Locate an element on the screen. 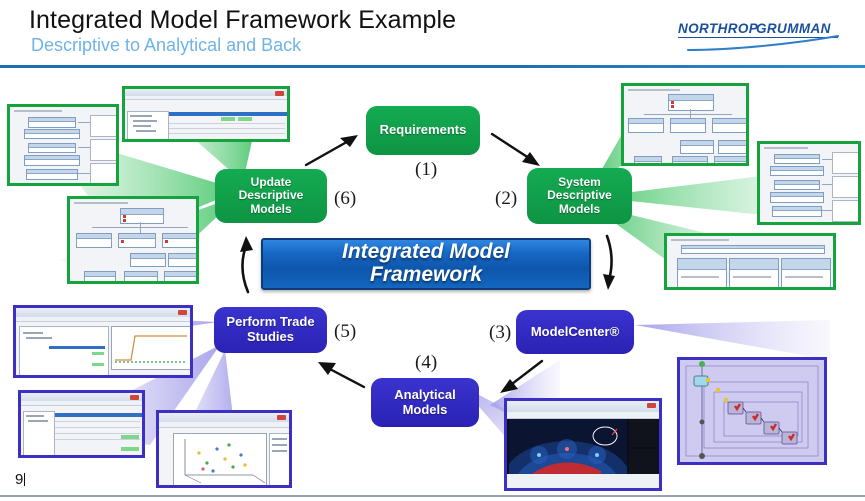  thumbnail-sysml-block-diagram is located at coordinates (63, 145).